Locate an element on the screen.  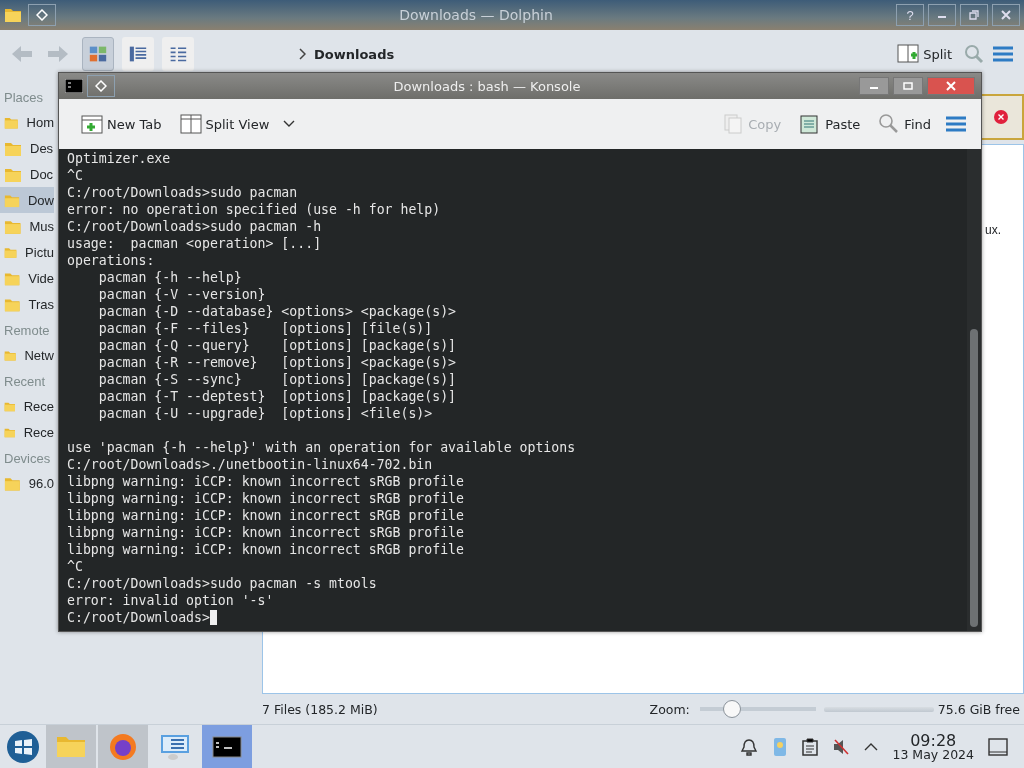
bell-icon is located at coordinates (749, 747).